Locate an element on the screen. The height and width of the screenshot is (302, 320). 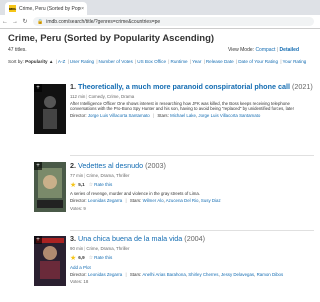
item-meta: 77 min|Crime, Drama, Thriller is located at coordinates (100, 175).